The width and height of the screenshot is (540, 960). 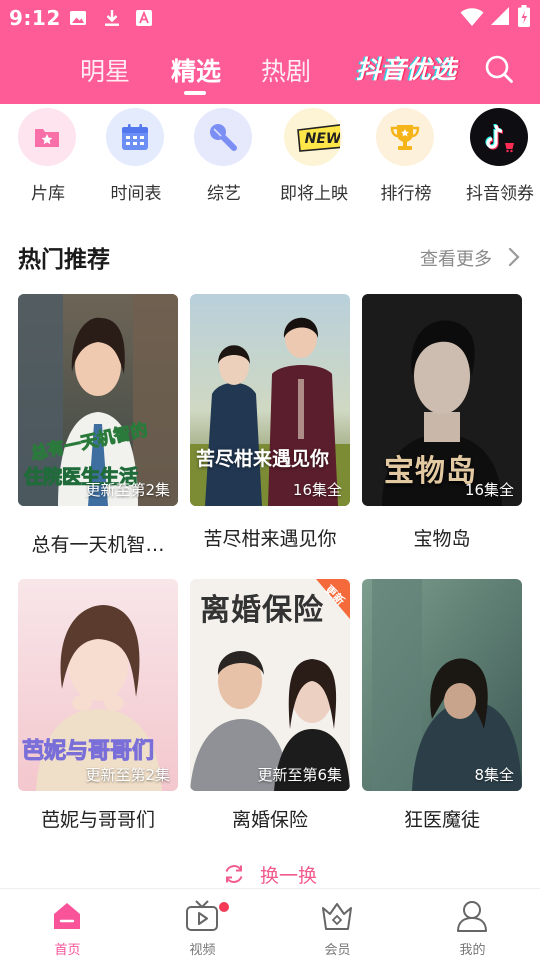 I want to click on tv-icon, so click(x=202, y=915).